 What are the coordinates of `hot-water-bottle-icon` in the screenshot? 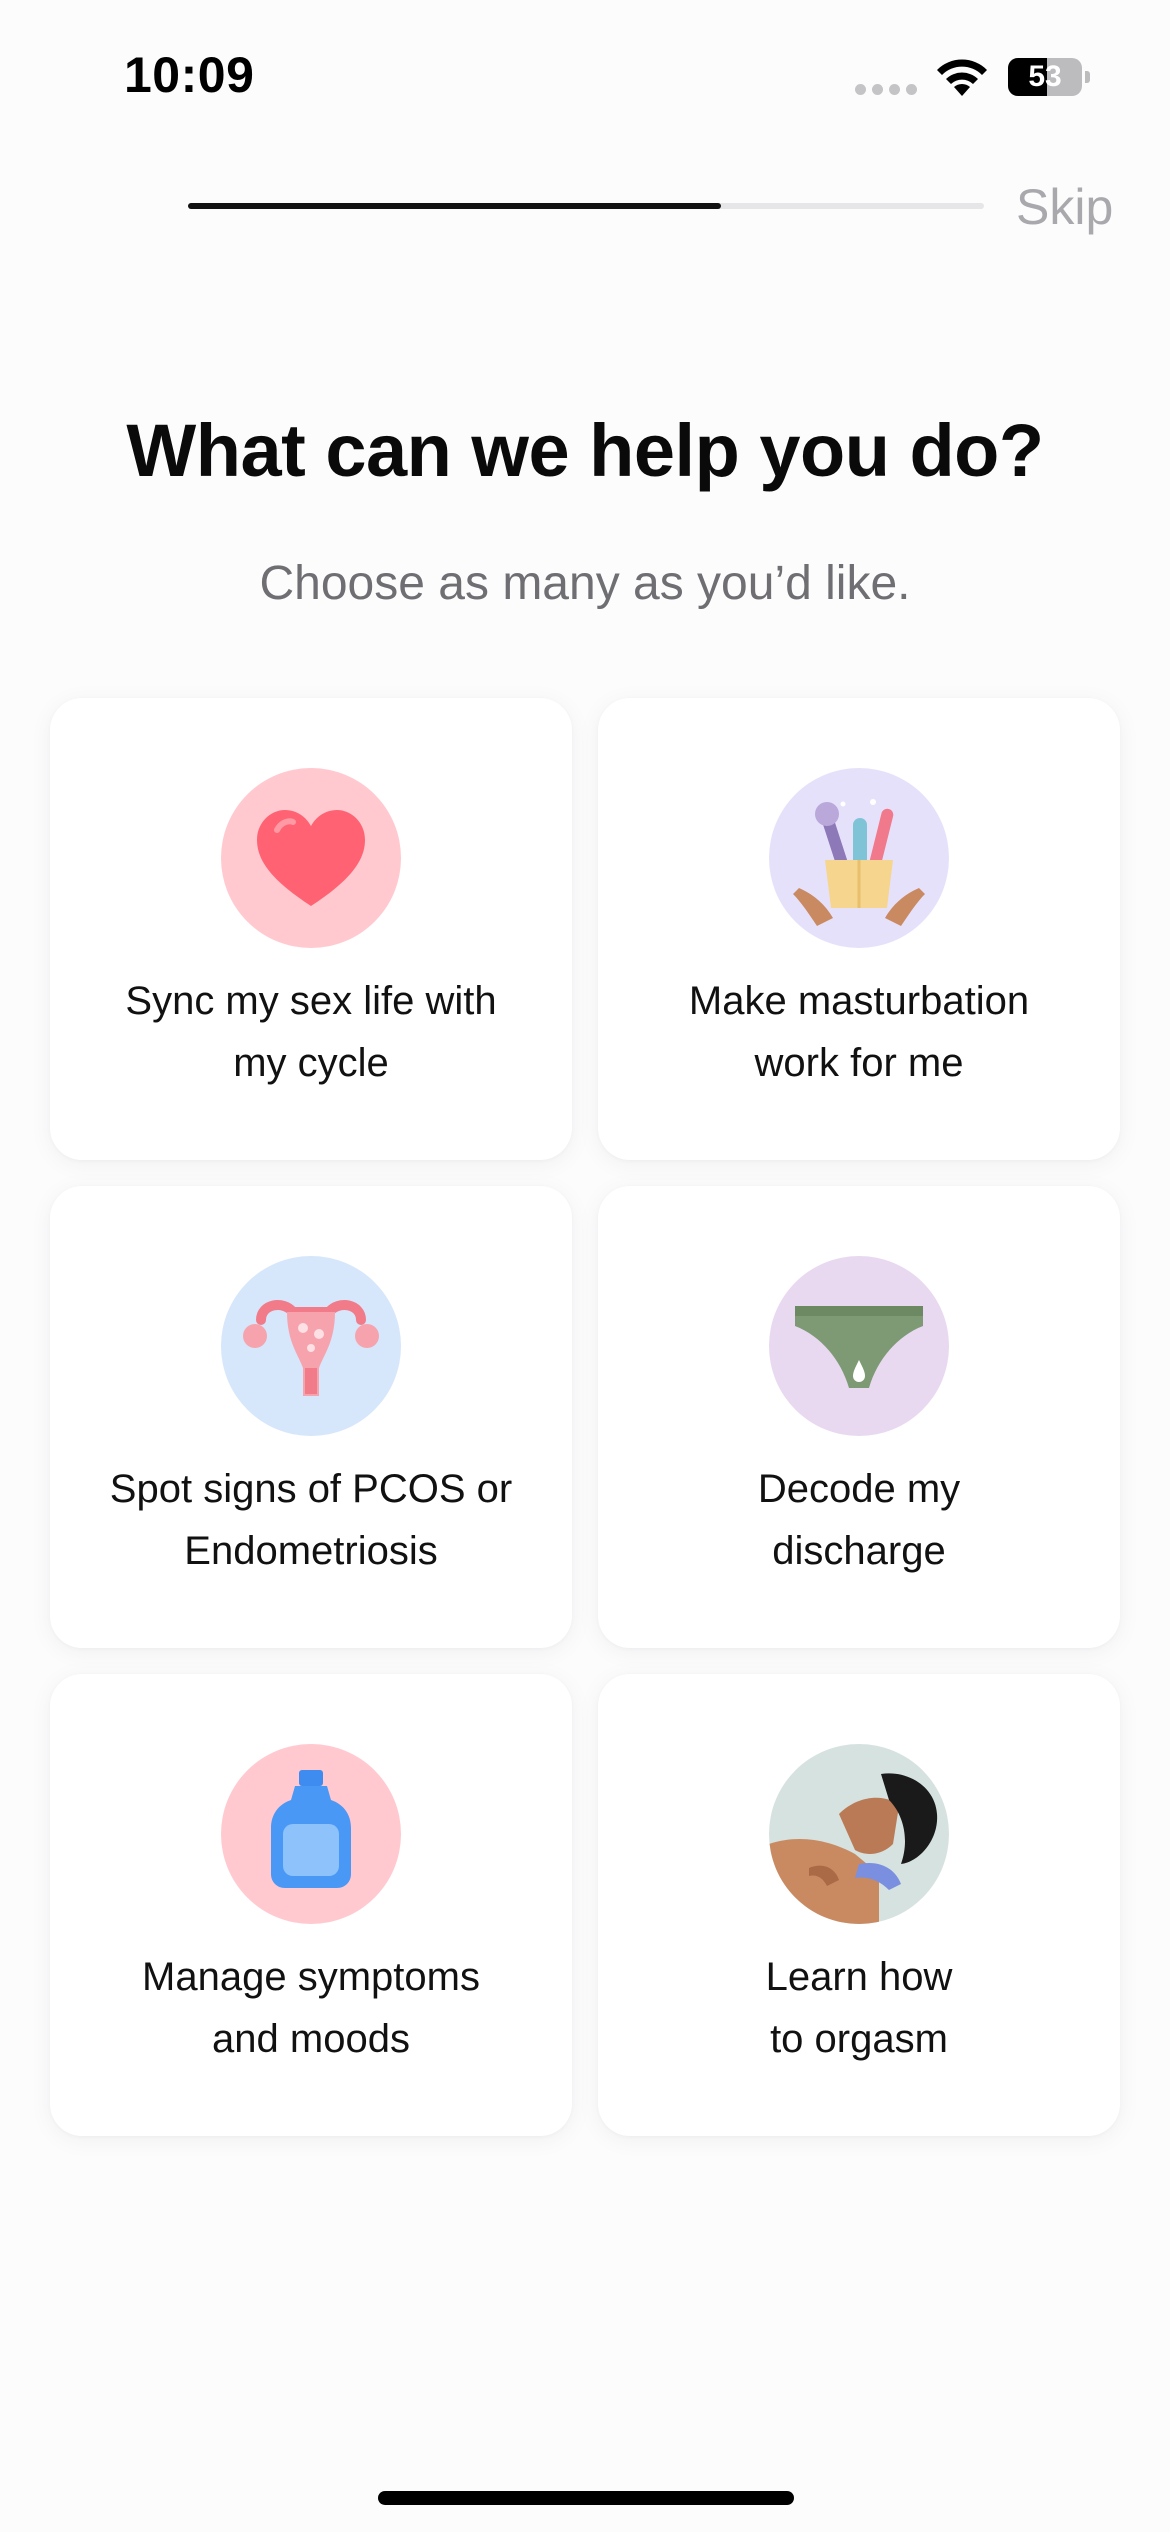 It's located at (311, 1834).